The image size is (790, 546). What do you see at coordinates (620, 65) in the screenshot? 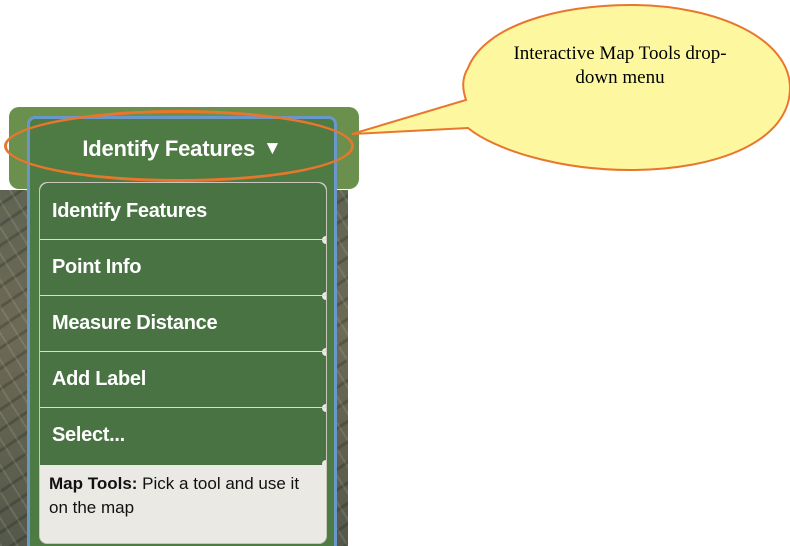
I see `callout-text: Interactive Map Tools drop-down menu` at bounding box center [620, 65].